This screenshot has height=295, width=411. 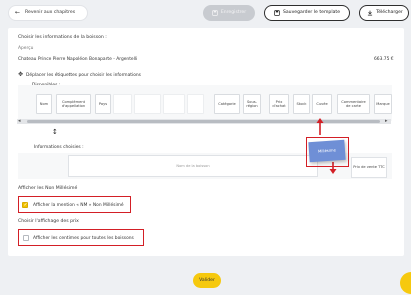 What do you see at coordinates (193, 166) in the screenshot?
I see `drop-zone-drink-name: Nom de la boisson` at bounding box center [193, 166].